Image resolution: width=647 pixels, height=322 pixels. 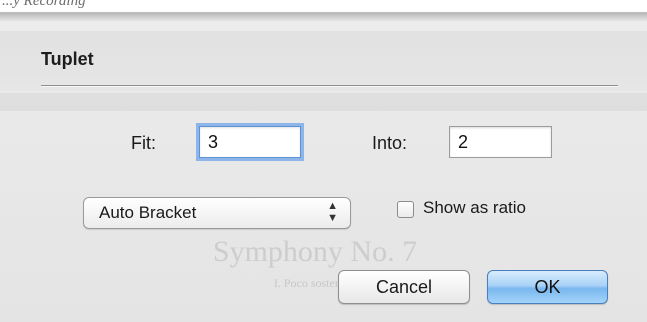 I want to click on up-down-arrows-icon: ▲ ▼, so click(x=332, y=212).